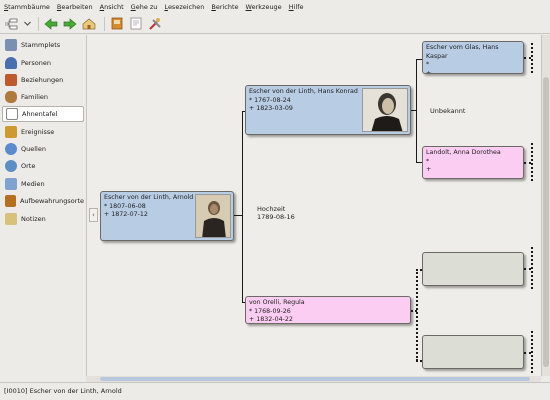 This screenshot has height=400, width=550. What do you see at coordinates (112, 7) in the screenshot?
I see `menu-ansicht: Ansicht` at bounding box center [112, 7].